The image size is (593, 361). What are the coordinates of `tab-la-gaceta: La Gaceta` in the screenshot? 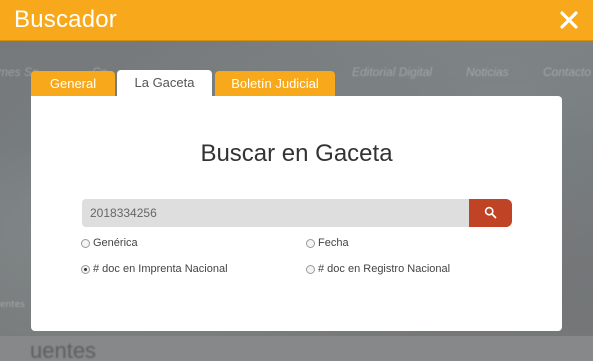 It's located at (164, 83).